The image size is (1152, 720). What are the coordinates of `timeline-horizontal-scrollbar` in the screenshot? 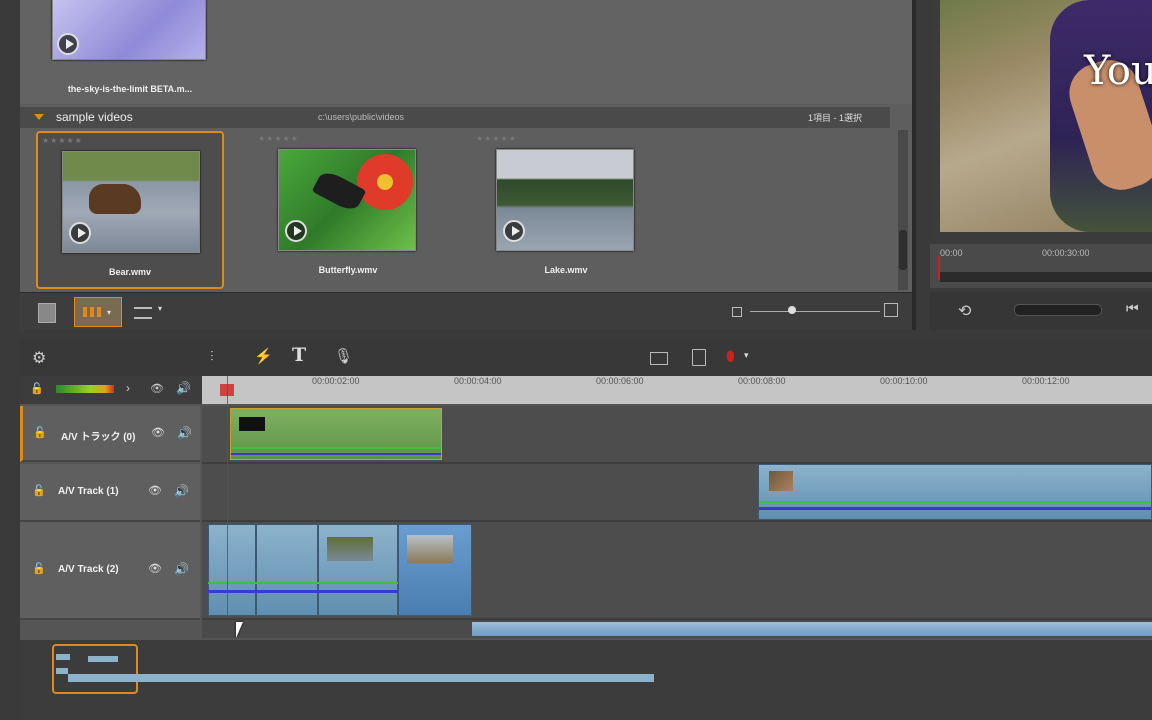 It's located at (677, 629).